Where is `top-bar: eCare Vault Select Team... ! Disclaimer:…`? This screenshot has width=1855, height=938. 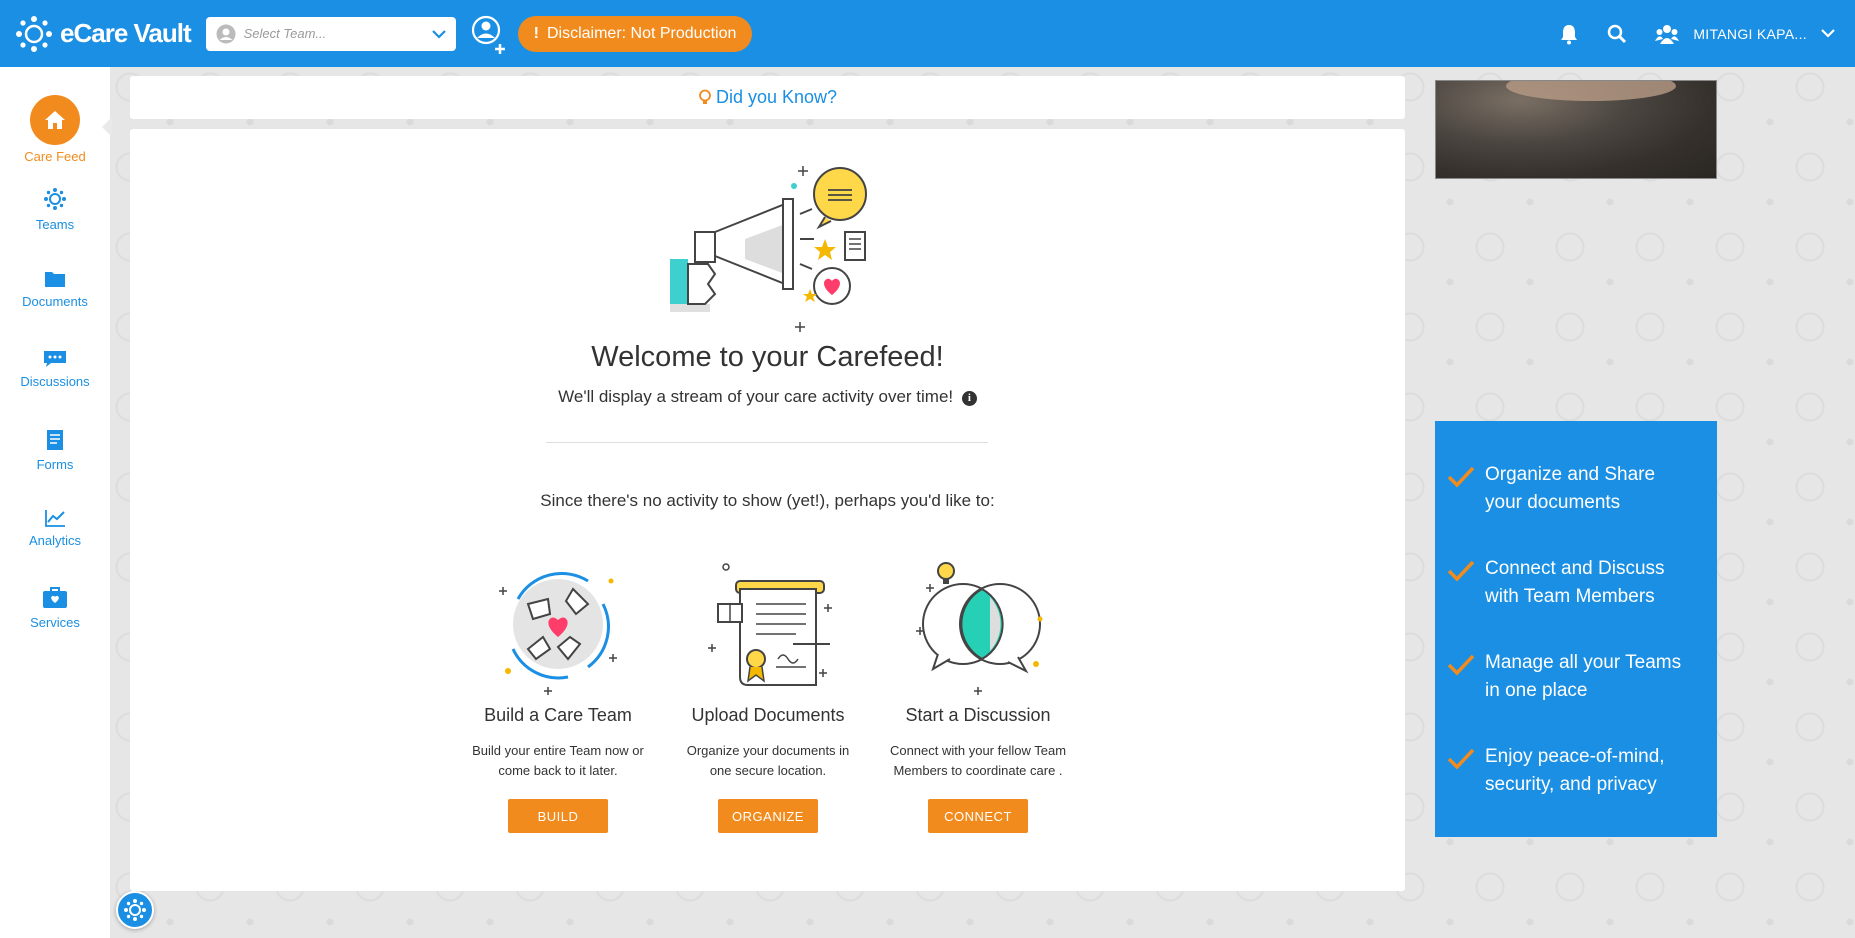
top-bar: eCare Vault Select Team... ! Disclaimer:… is located at coordinates (927, 33).